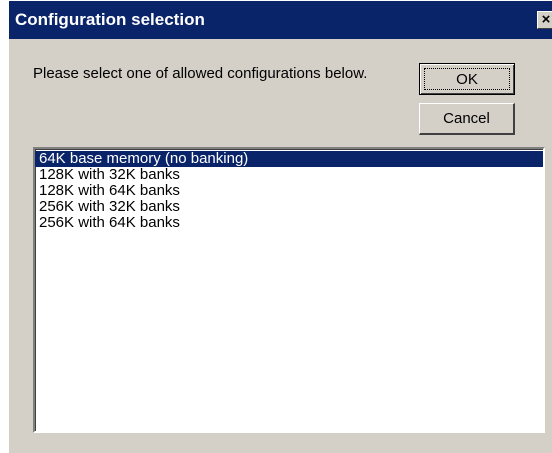 The width and height of the screenshot is (552, 453). What do you see at coordinates (289, 191) in the screenshot?
I see `list-item: 128K with 64K banks` at bounding box center [289, 191].